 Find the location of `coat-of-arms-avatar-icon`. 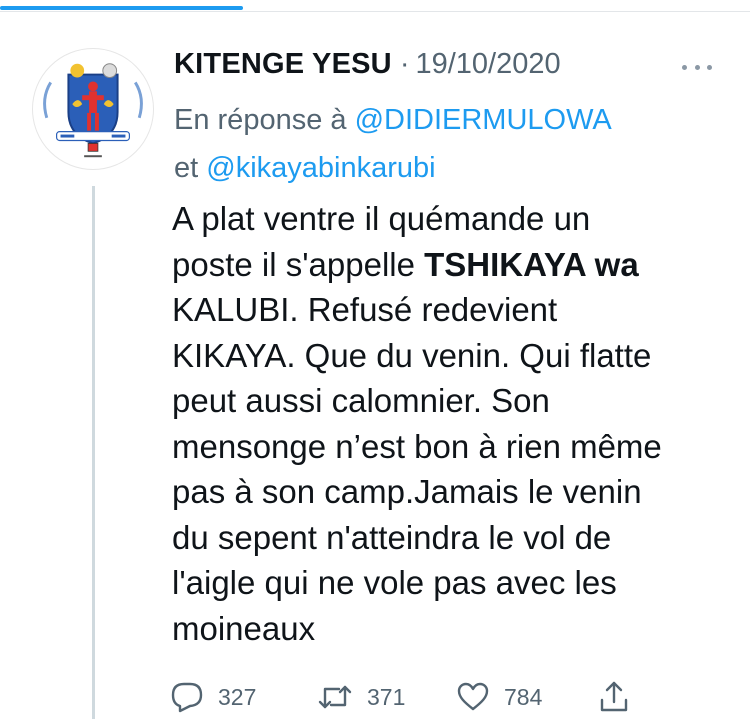

coat-of-arms-avatar-icon is located at coordinates (93, 109).